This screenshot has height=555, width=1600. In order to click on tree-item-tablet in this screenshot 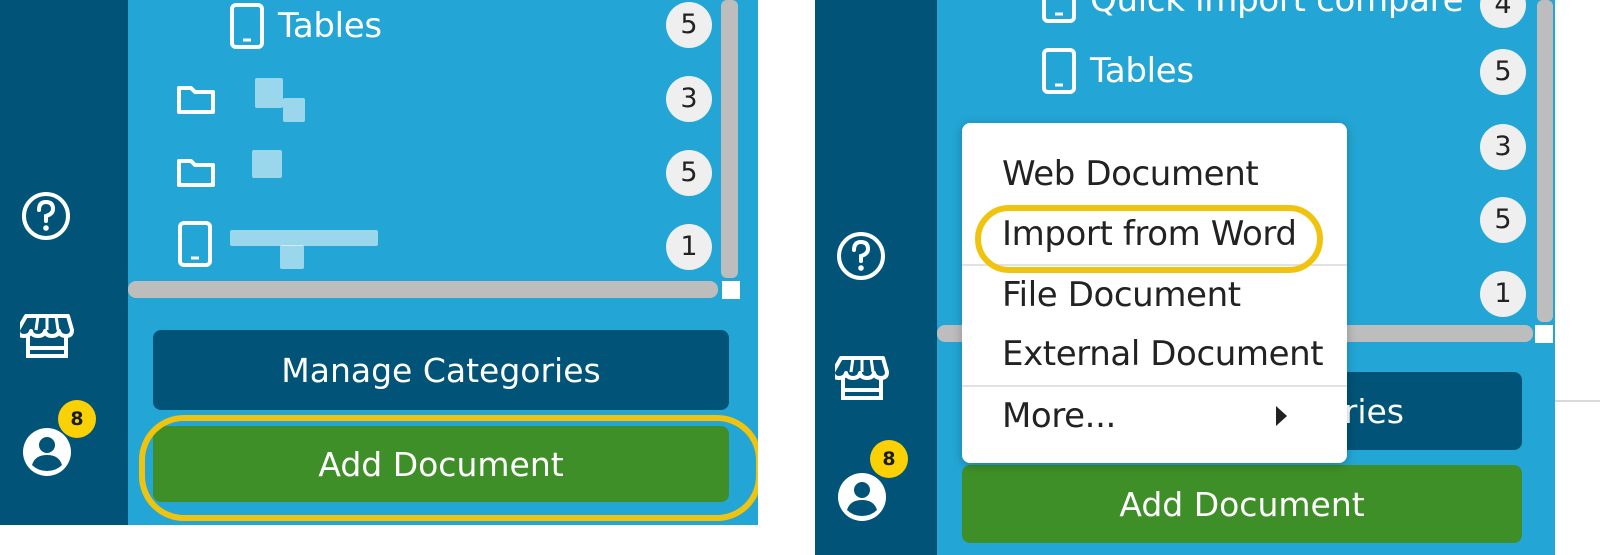, I will do `click(195, 244)`.